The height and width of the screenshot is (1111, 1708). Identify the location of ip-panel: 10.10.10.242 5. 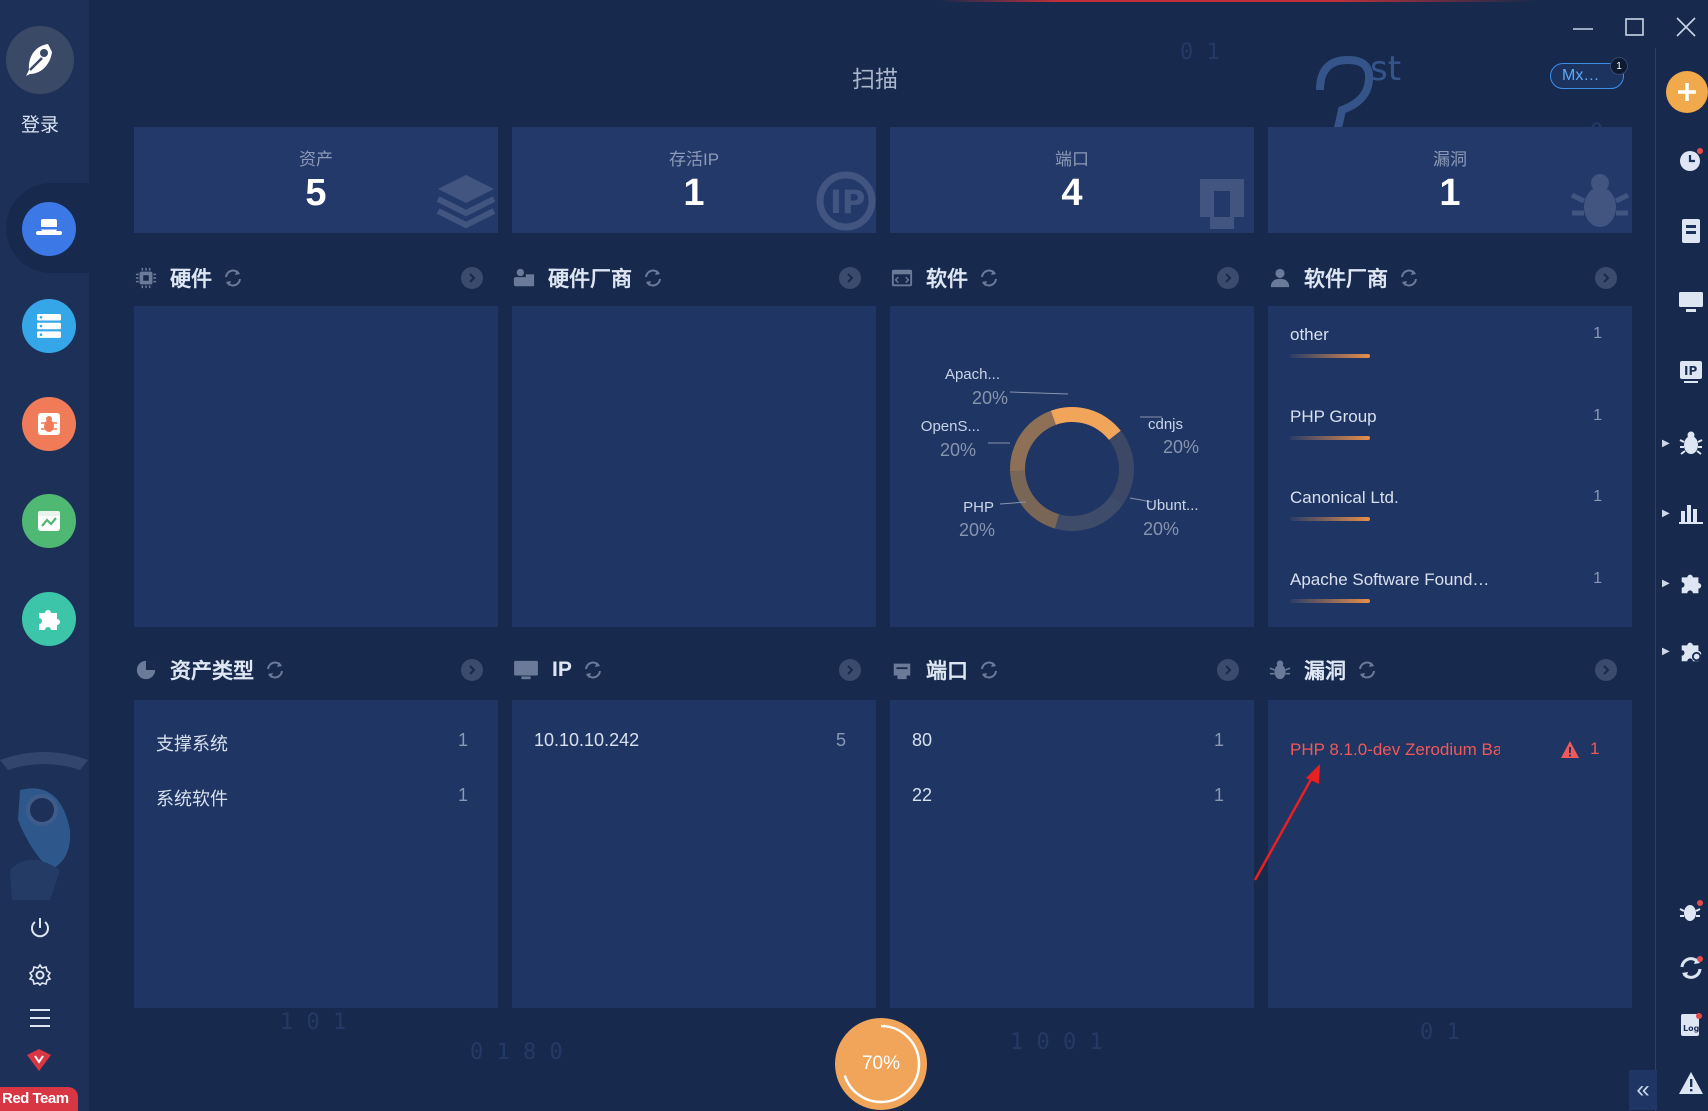
(694, 854).